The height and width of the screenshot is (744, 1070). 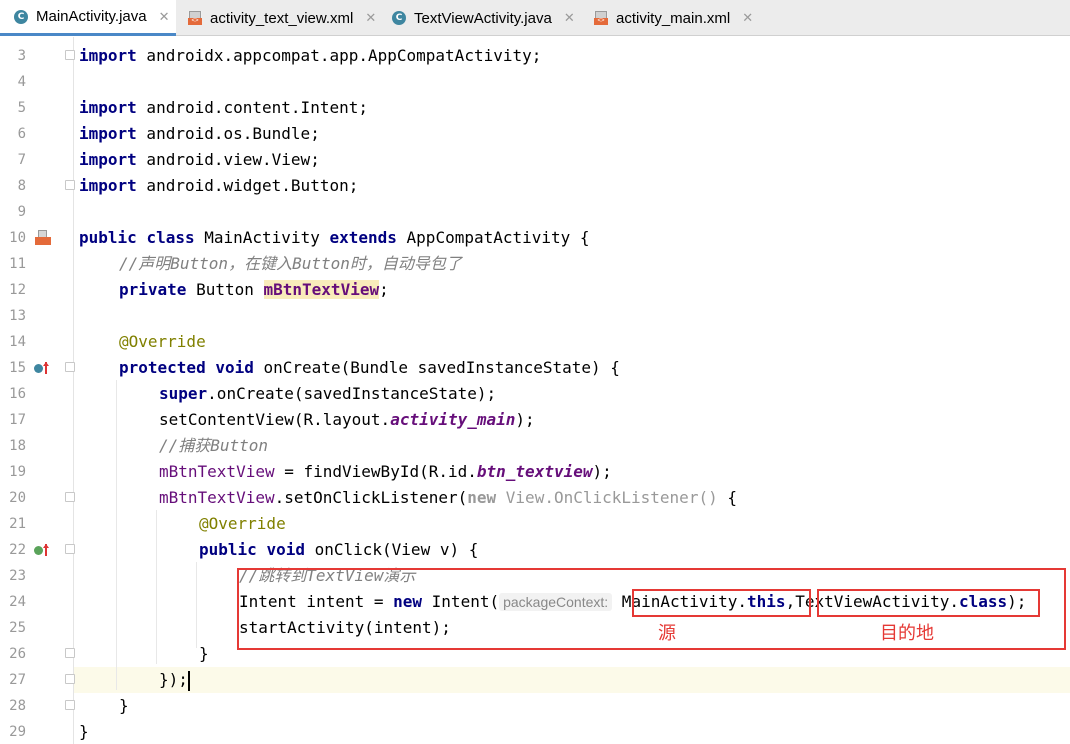 What do you see at coordinates (347, 420) in the screenshot?
I see `code-line-17: setContentView(R.layout.activity_main);` at bounding box center [347, 420].